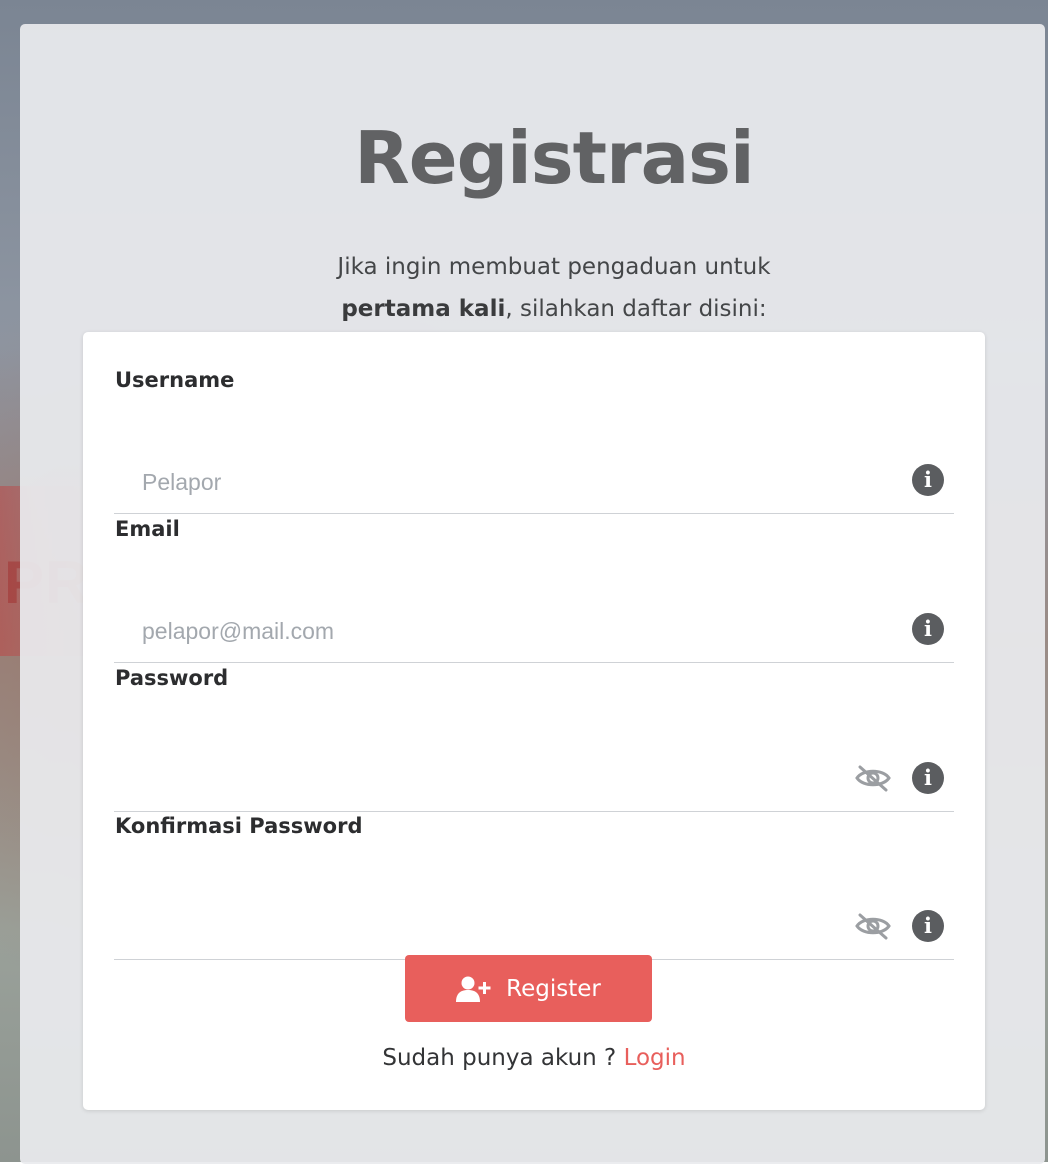 Image resolution: width=1048 pixels, height=1164 pixels. I want to click on email-label: Email, so click(147, 529).